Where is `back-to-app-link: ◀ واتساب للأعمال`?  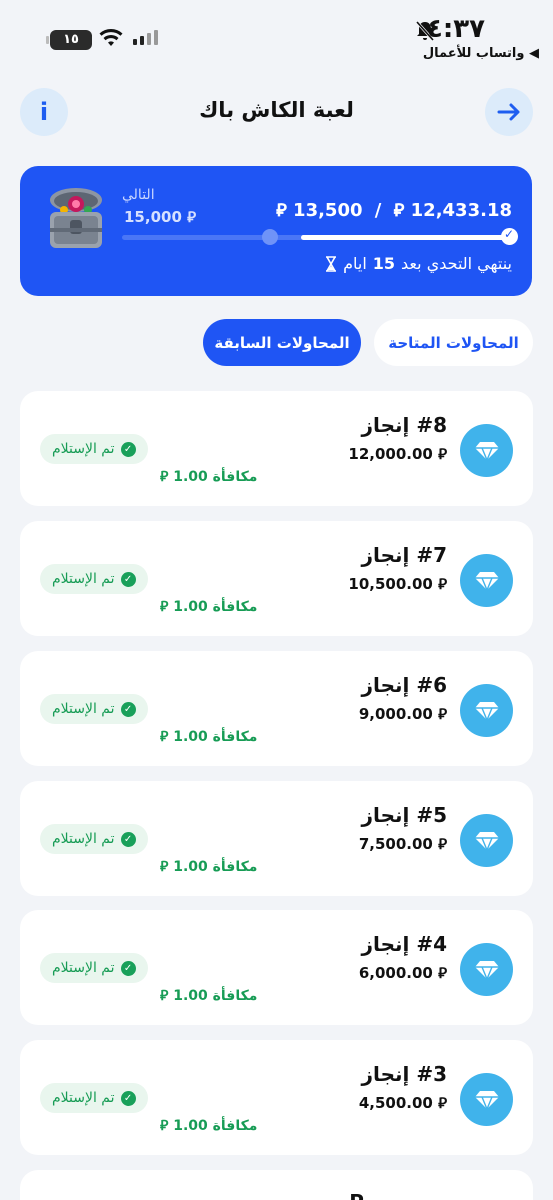
back-to-app-link: ◀ واتساب للأعمال is located at coordinates (481, 53).